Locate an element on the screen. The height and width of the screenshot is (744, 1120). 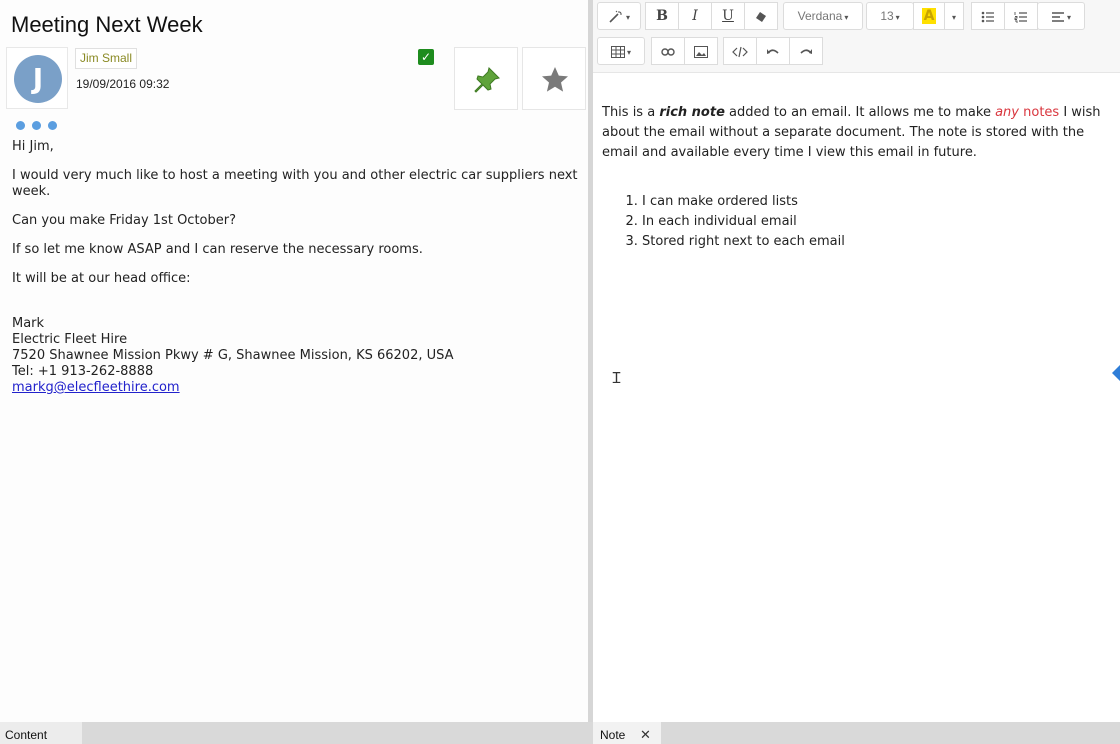
pane-expand-icon is located at coordinates (1116, 373).